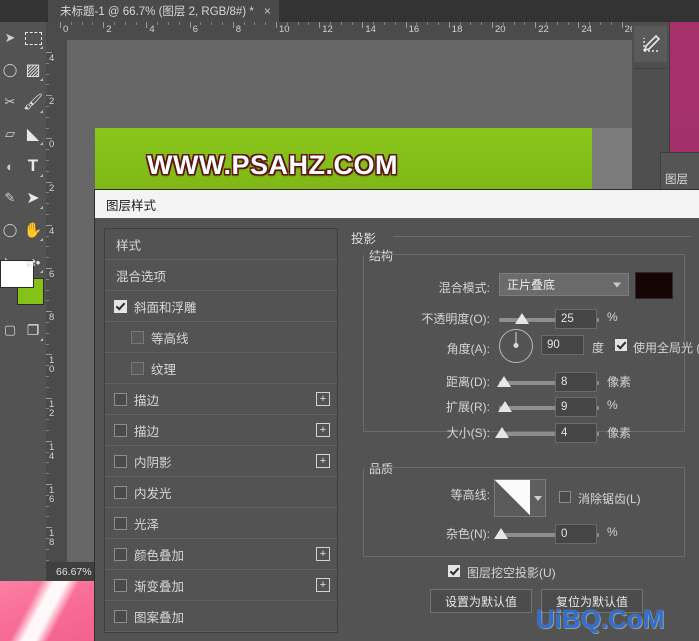  I want to click on style-list-item: 样式, so click(221, 244).